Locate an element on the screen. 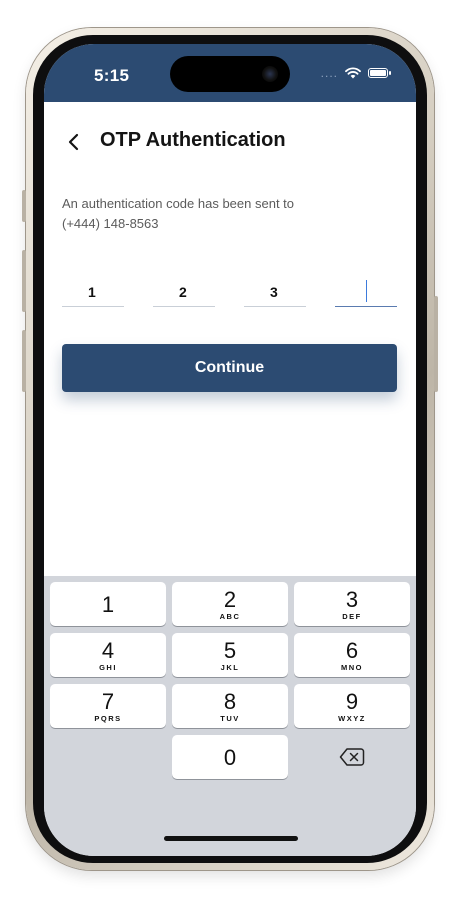 The image size is (460, 900). otp-digit-value: 3 is located at coordinates (274, 292).